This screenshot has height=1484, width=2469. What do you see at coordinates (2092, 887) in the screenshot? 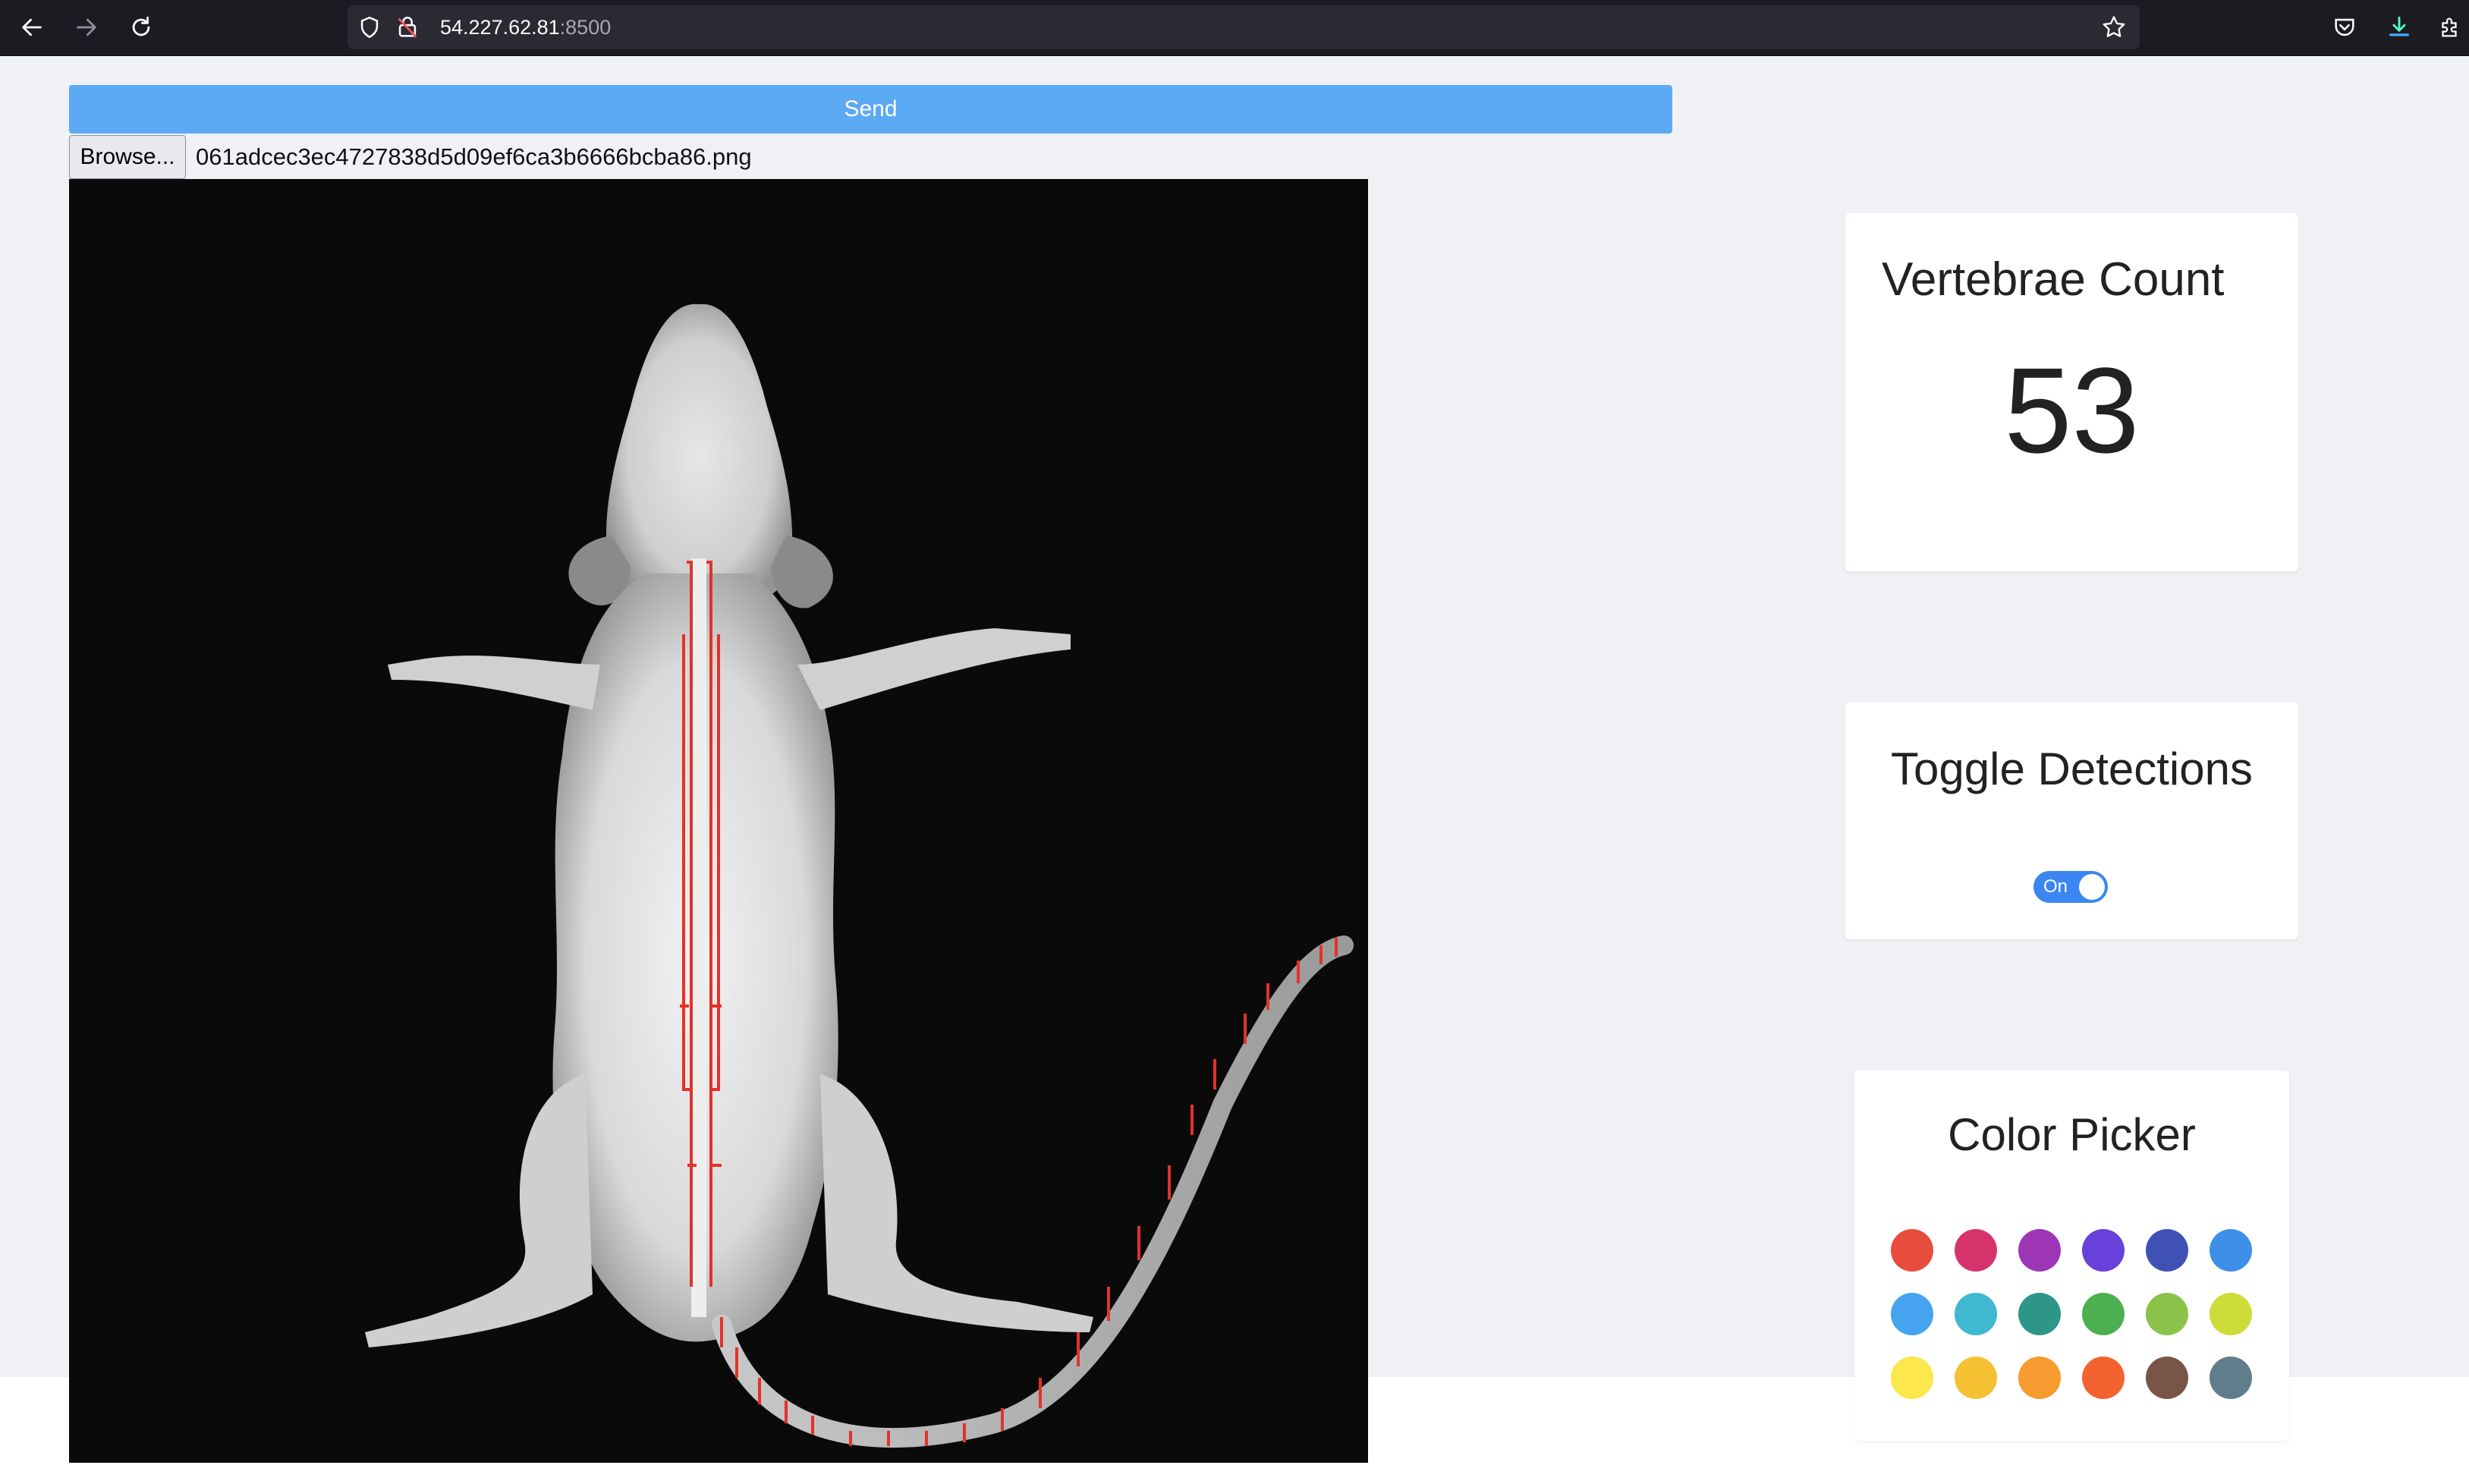
I see `toggle-knob` at bounding box center [2092, 887].